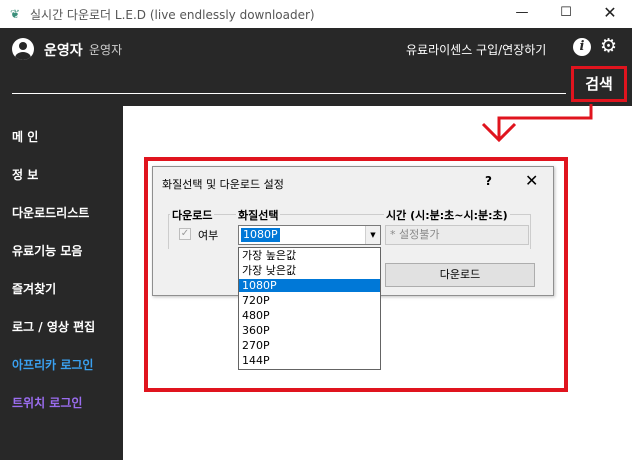  Describe the element at coordinates (608, 46) in the screenshot. I see `gear-icon: ⚙` at that location.